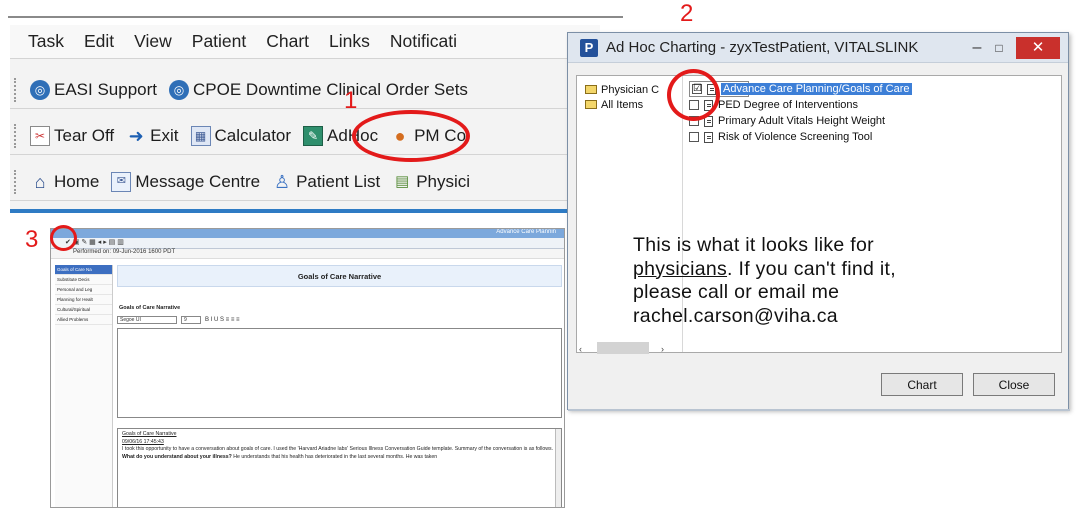 This screenshot has height=508, width=1077. Describe the element at coordinates (84, 135) in the screenshot. I see `tear-off-label: Tear Off` at that location.